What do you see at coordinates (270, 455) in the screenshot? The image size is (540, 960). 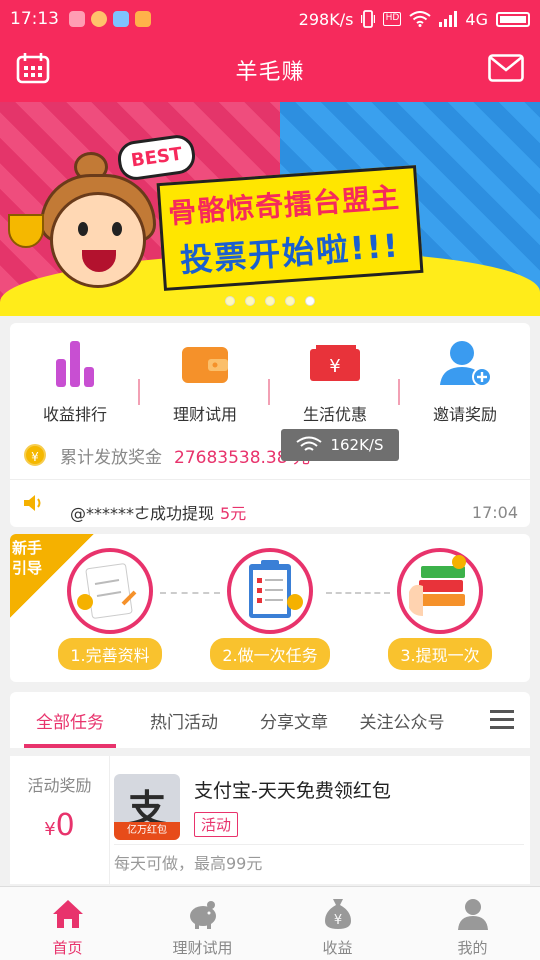 I see `total-bonus-row: ¥ 累计发放奖金 27683538.38 元` at bounding box center [270, 455].